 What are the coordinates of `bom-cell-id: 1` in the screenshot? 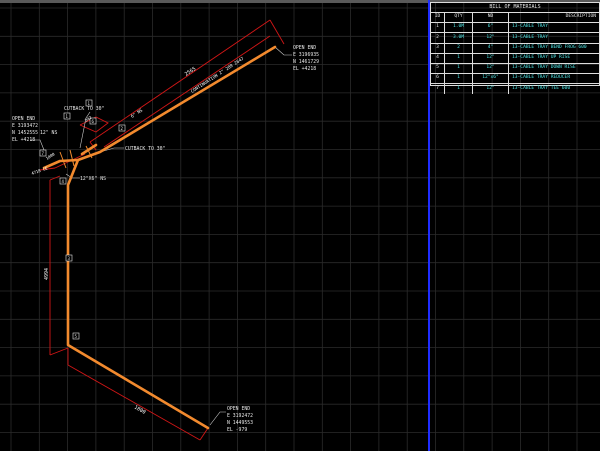 It's located at (438, 28).